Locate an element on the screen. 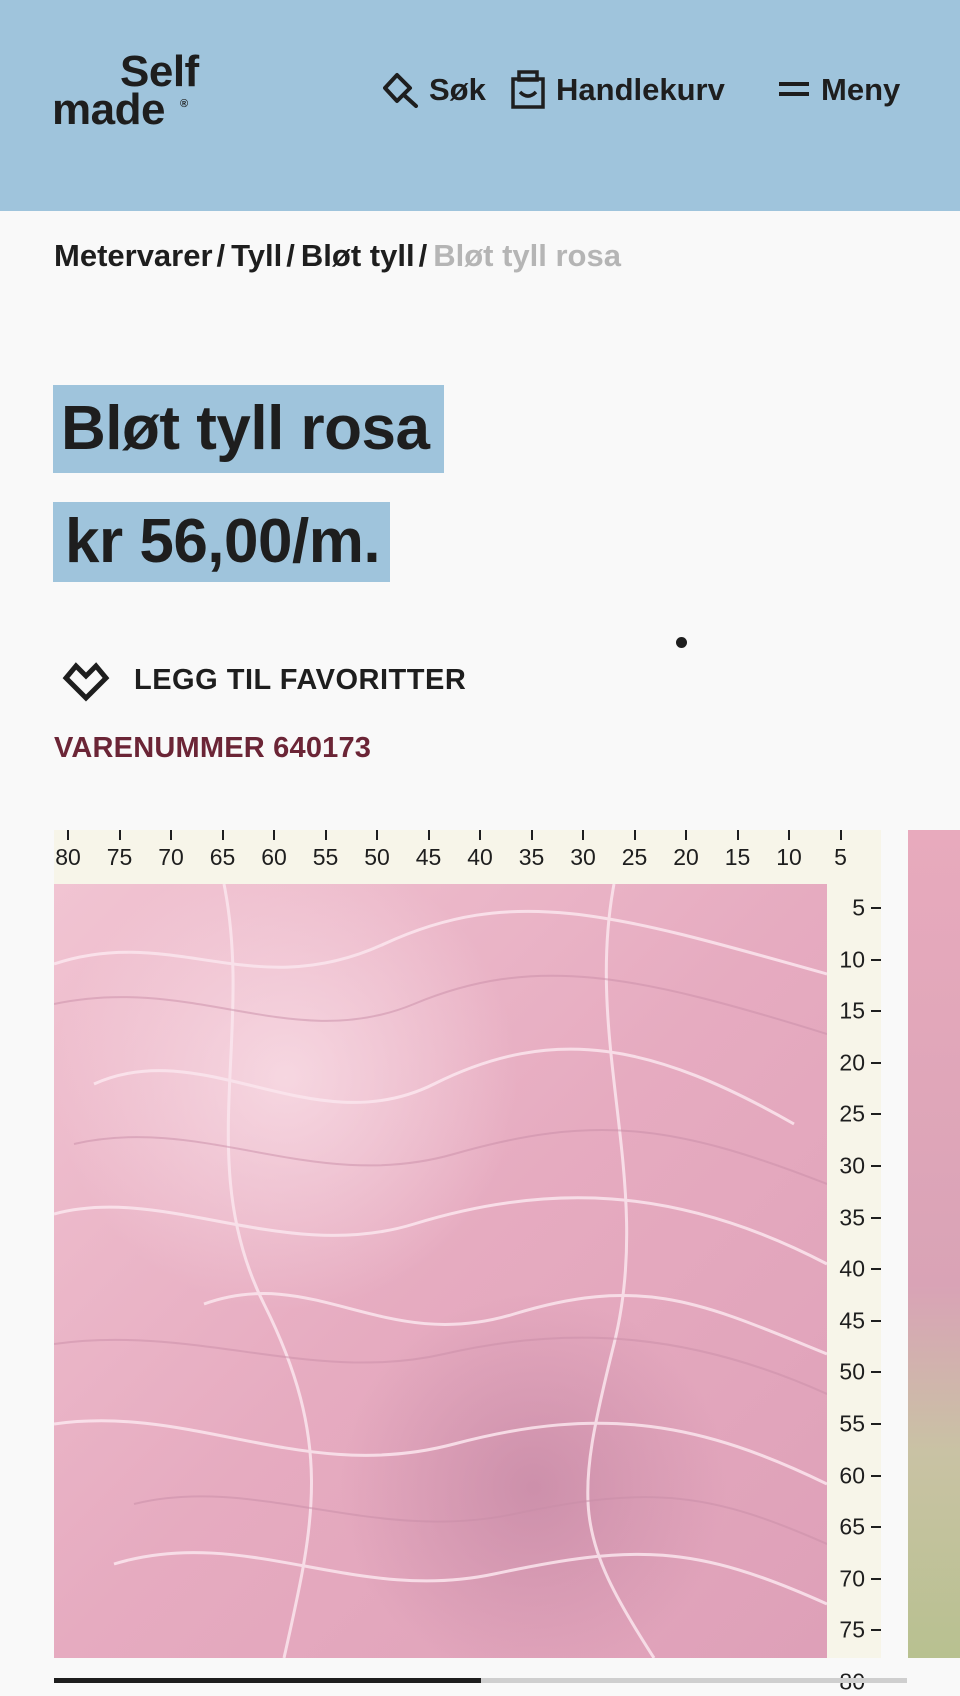 This screenshot has height=1696, width=960. logo-line-2: made is located at coordinates (108, 109).